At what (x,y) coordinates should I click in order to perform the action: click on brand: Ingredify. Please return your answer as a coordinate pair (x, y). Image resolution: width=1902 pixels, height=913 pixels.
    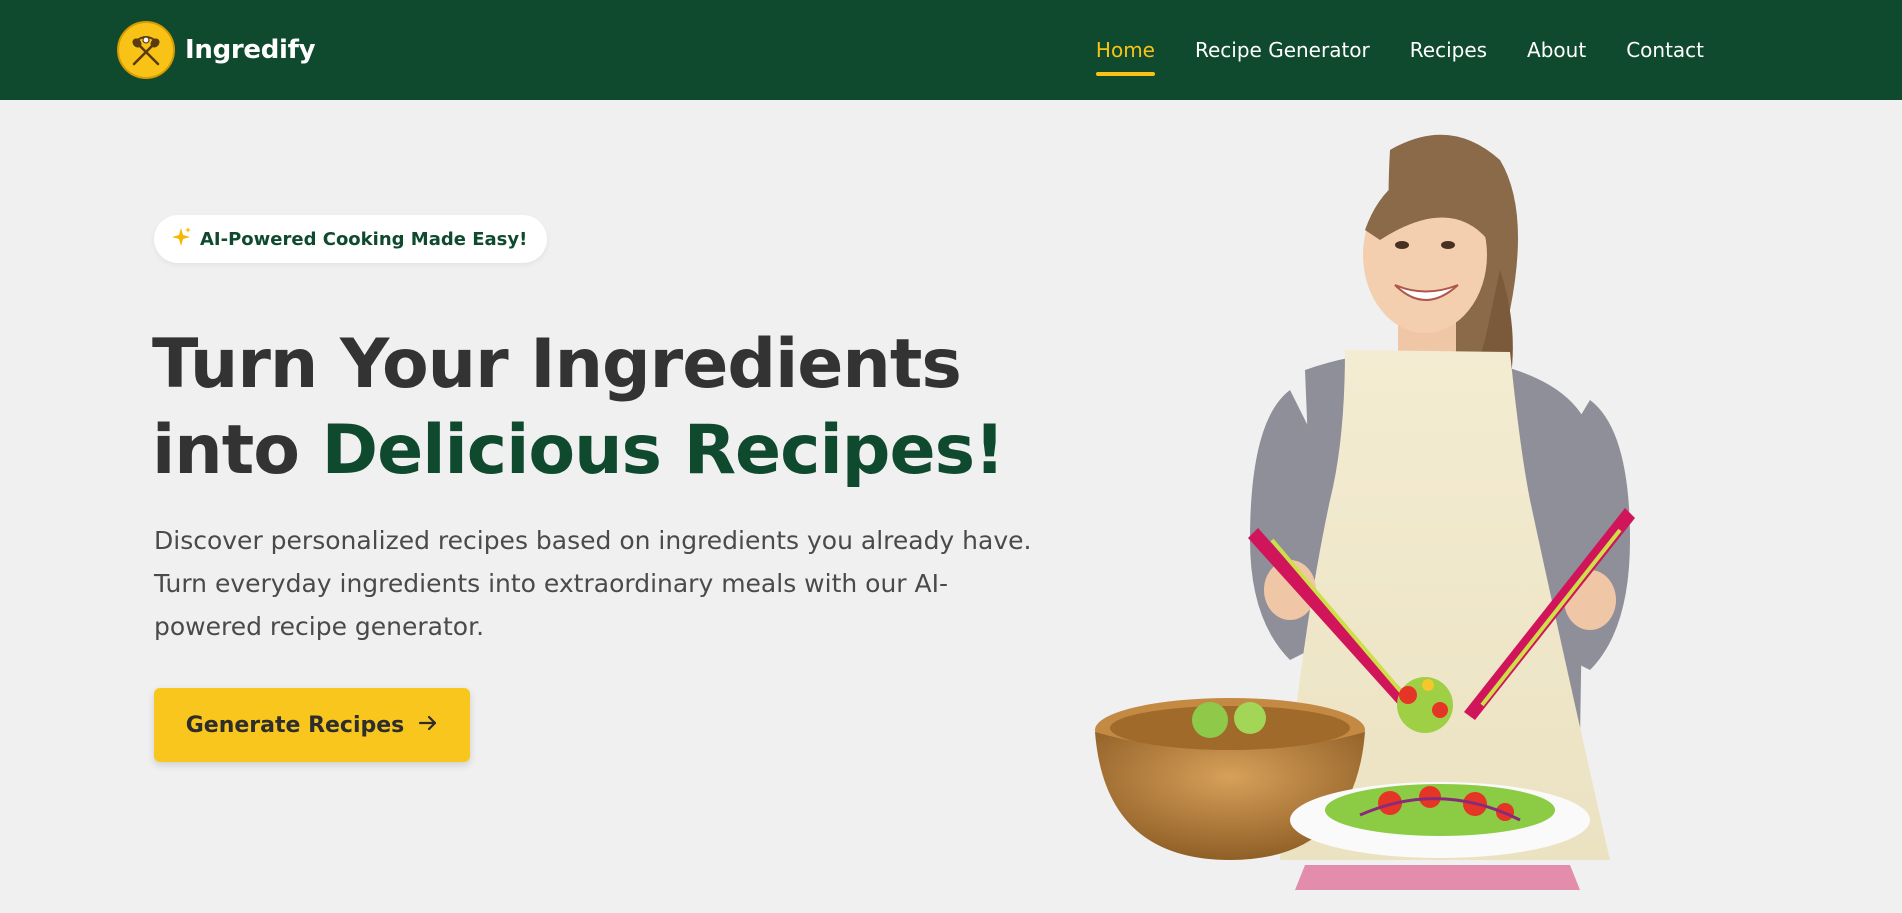
    Looking at the image, I should click on (216, 50).